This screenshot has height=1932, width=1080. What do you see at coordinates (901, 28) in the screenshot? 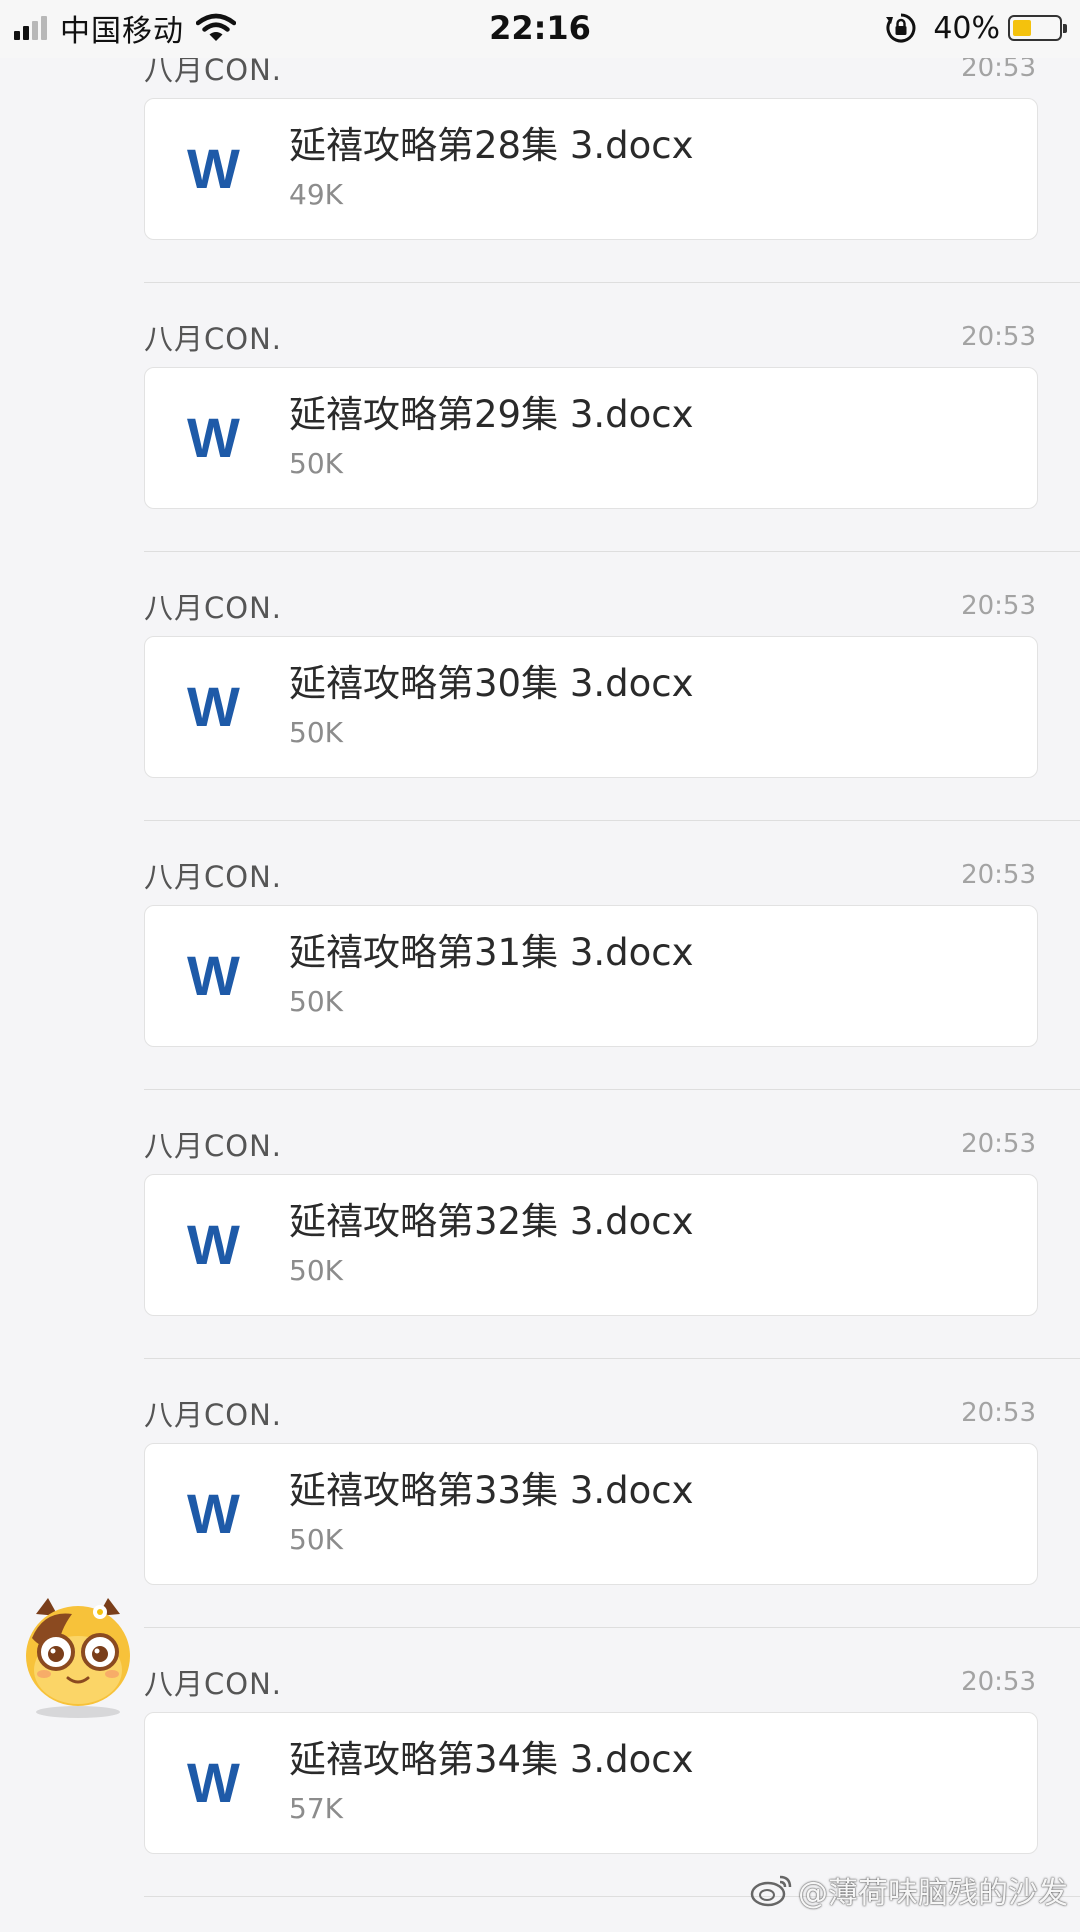
I see `rotation-lock-icon` at bounding box center [901, 28].